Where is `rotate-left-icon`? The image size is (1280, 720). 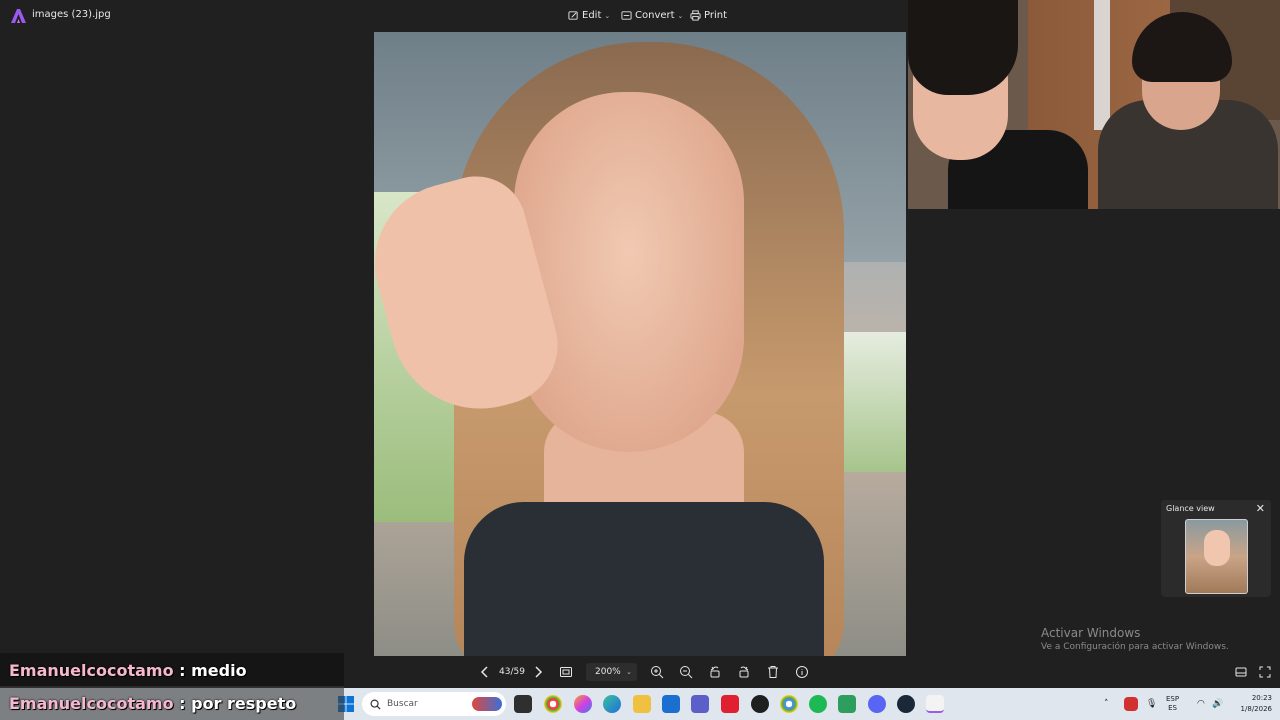 rotate-left-icon is located at coordinates (715, 672).